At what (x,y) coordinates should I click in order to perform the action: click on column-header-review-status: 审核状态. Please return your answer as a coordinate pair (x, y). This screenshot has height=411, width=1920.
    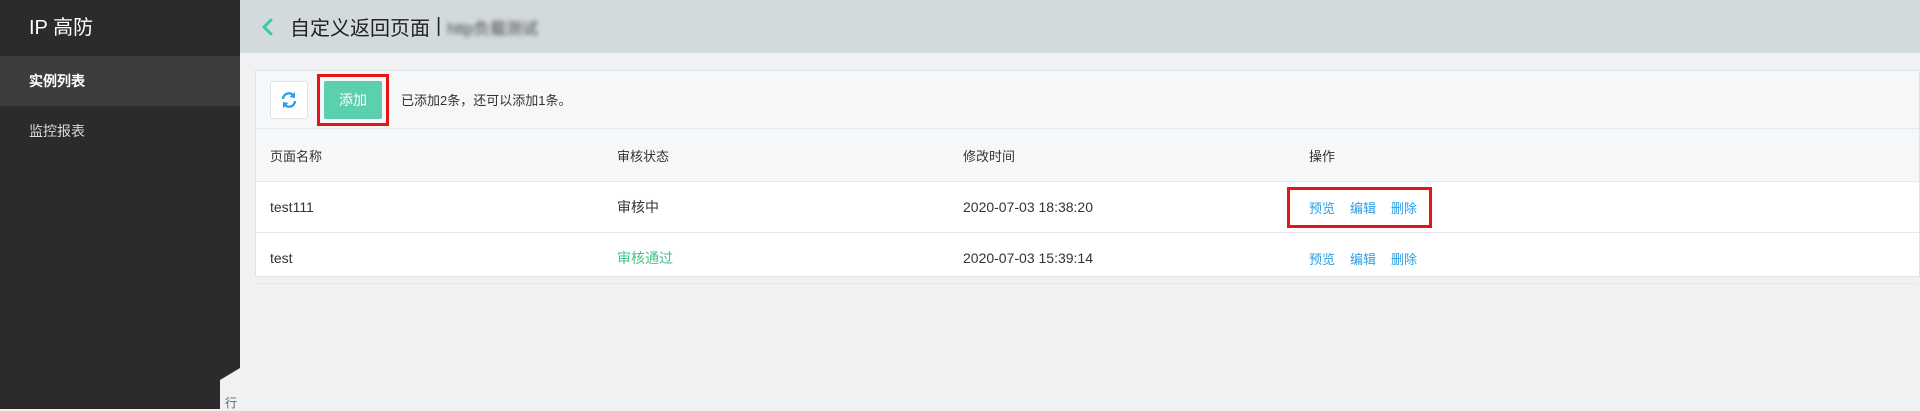
    Looking at the image, I should click on (776, 155).